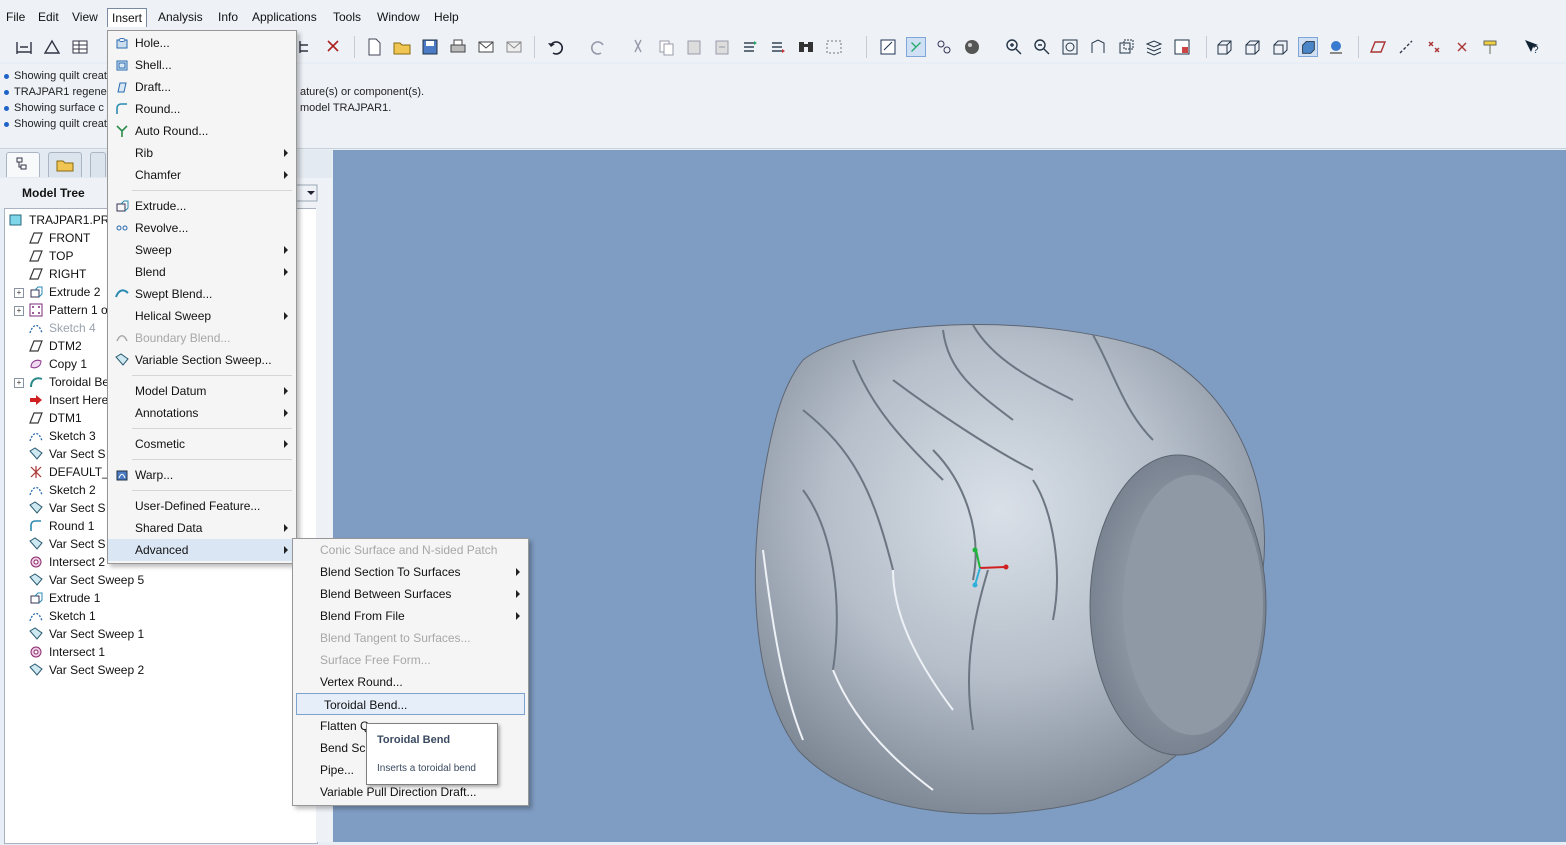 Image resolution: width=1566 pixels, height=845 pixels. I want to click on menu-view: View, so click(85, 17).